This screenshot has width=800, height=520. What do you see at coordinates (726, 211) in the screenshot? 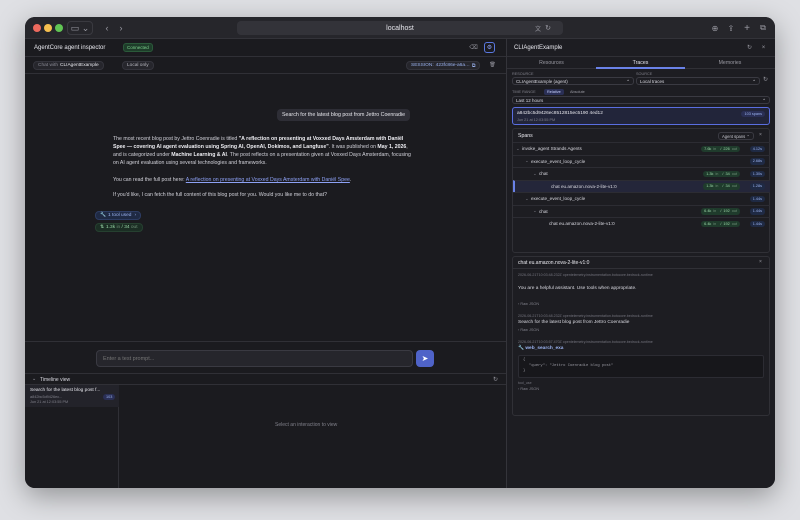
I see `span-tokens-out: 192` at bounding box center [726, 211].